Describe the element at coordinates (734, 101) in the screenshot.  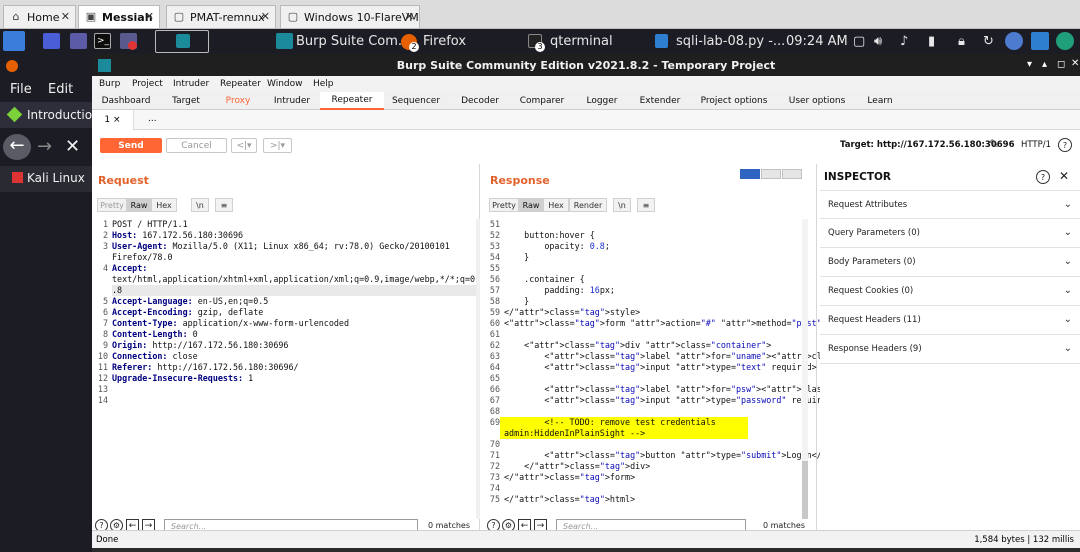
I see `tab-project-options: Project options` at that location.